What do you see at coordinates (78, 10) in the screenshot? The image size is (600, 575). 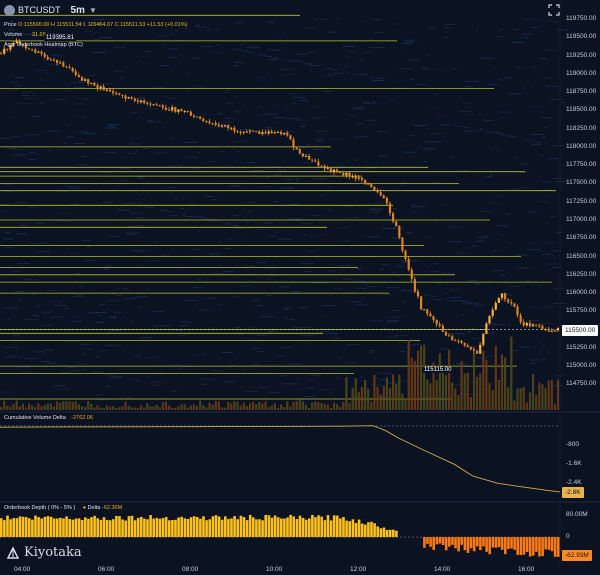 I see `timeframe-selector: 5m` at bounding box center [78, 10].